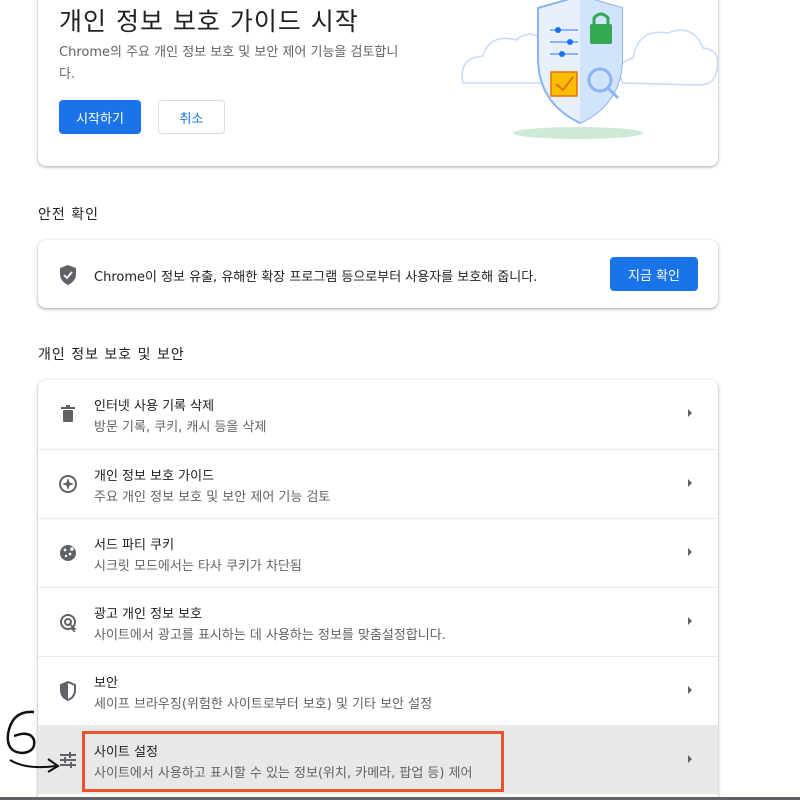 The height and width of the screenshot is (800, 800). Describe the element at coordinates (654, 274) in the screenshot. I see `check-now-button: 지금 확인` at that location.